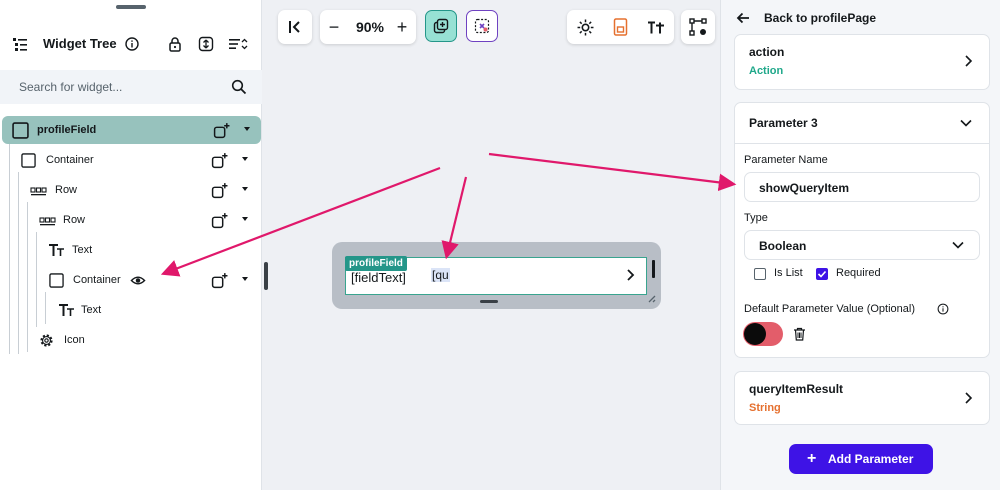  Describe the element at coordinates (239, 87) in the screenshot. I see `search-icon` at that location.